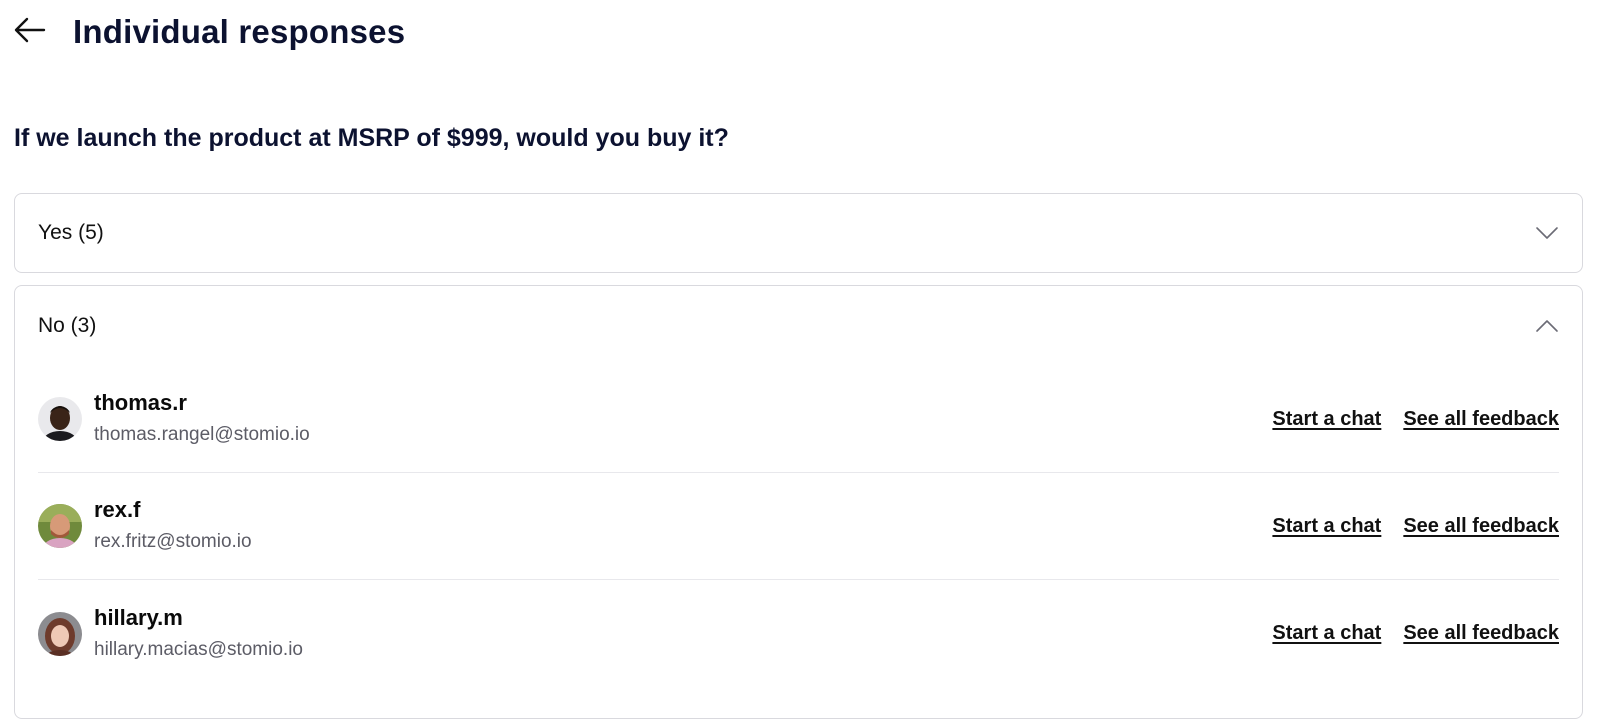 This screenshot has width=1600, height=727. I want to click on email: rex.fritz@stomio.io, so click(173, 541).